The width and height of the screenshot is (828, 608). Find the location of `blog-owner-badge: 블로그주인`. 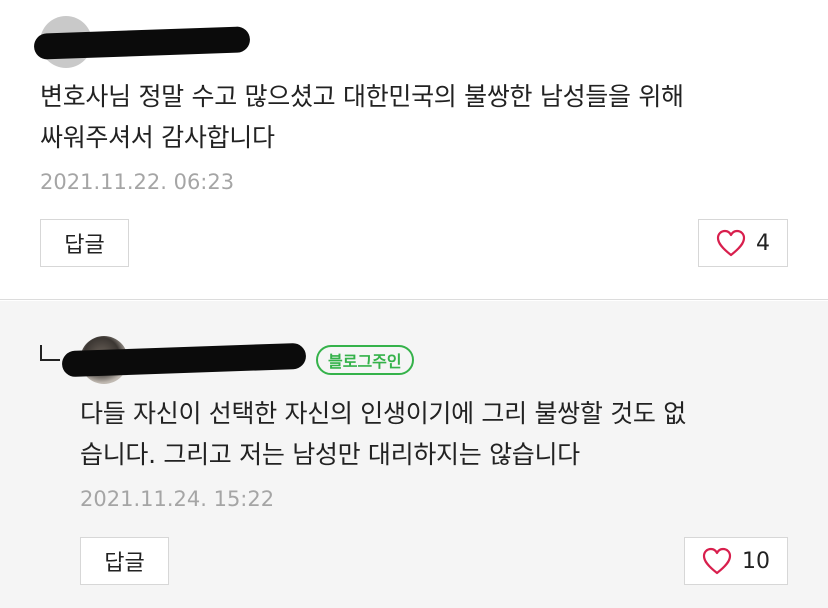

blog-owner-badge: 블로그주인 is located at coordinates (365, 360).